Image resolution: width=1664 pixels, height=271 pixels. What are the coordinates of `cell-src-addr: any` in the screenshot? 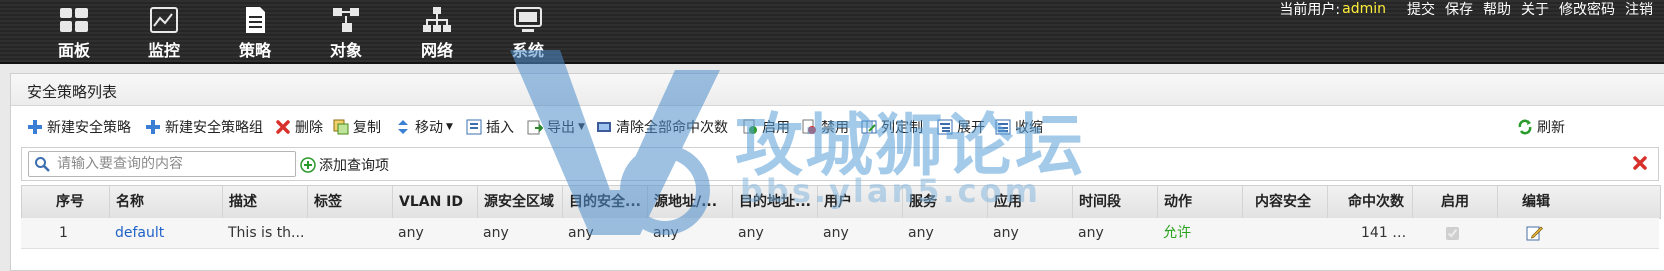 It's located at (666, 233).